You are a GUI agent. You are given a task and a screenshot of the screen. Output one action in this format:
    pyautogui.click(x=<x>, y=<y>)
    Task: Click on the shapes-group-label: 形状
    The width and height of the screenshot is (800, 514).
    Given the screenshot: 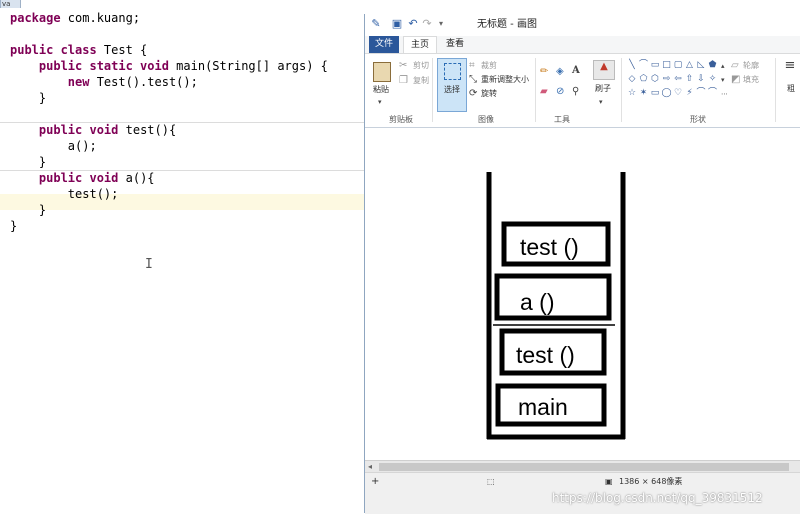 What is the action you would take?
    pyautogui.click(x=698, y=119)
    